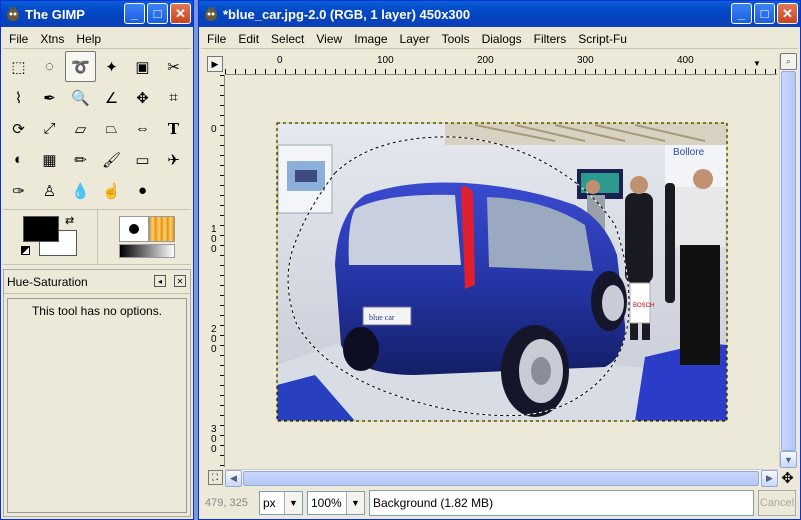  Describe the element at coordinates (142, 190) in the screenshot. I see `dodge-burn-icon: ●` at that location.